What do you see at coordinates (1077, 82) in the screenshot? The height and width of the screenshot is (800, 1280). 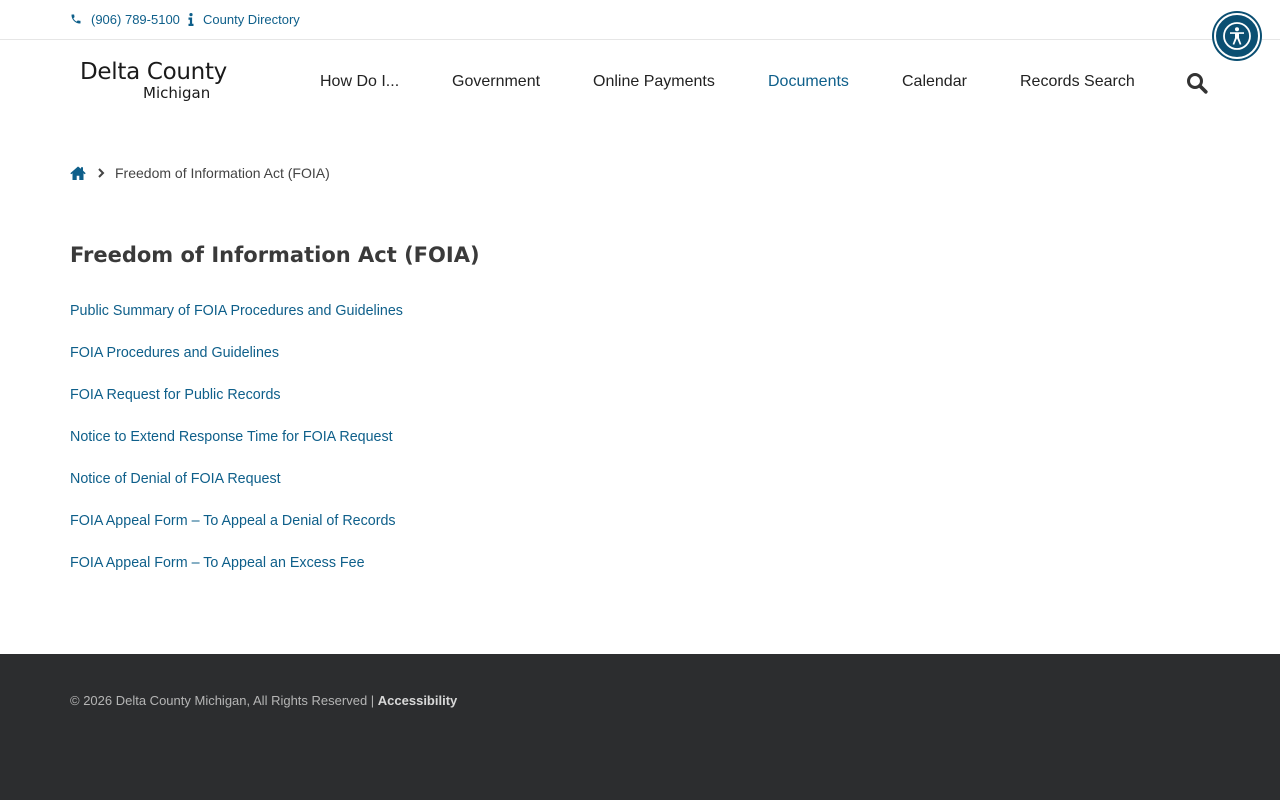 I see `nav-records-search: Records Search` at bounding box center [1077, 82].